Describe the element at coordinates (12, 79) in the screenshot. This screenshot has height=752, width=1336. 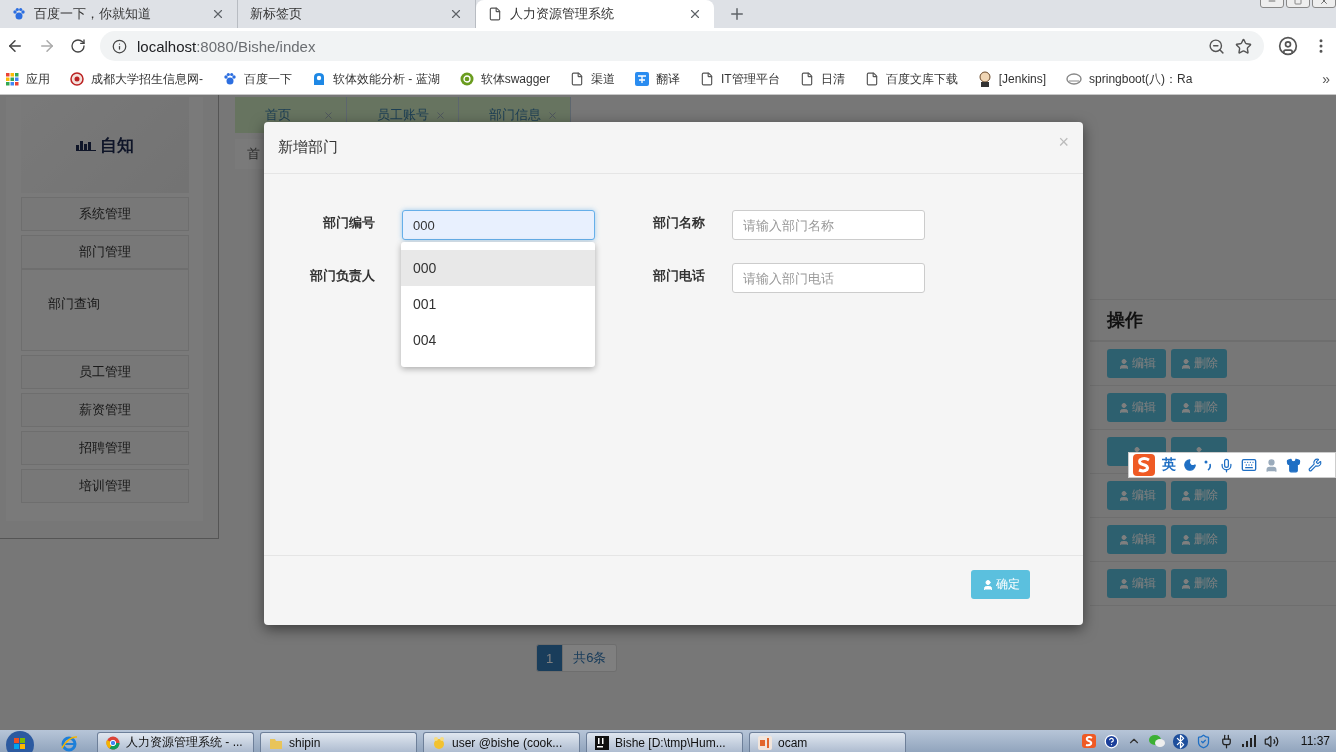
I see `apps-grid-icon` at that location.